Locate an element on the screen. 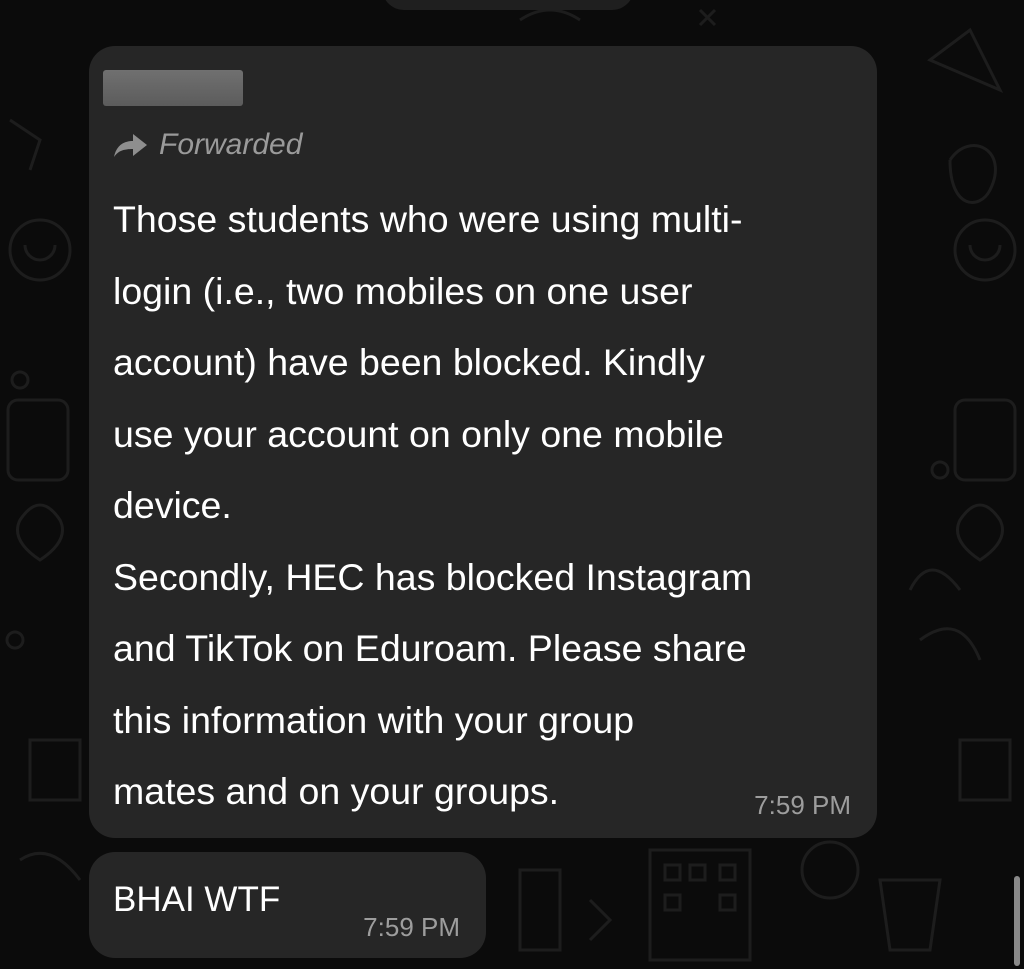 The image size is (1024, 969). previous-message-bubble-edge is located at coordinates (508, 5).